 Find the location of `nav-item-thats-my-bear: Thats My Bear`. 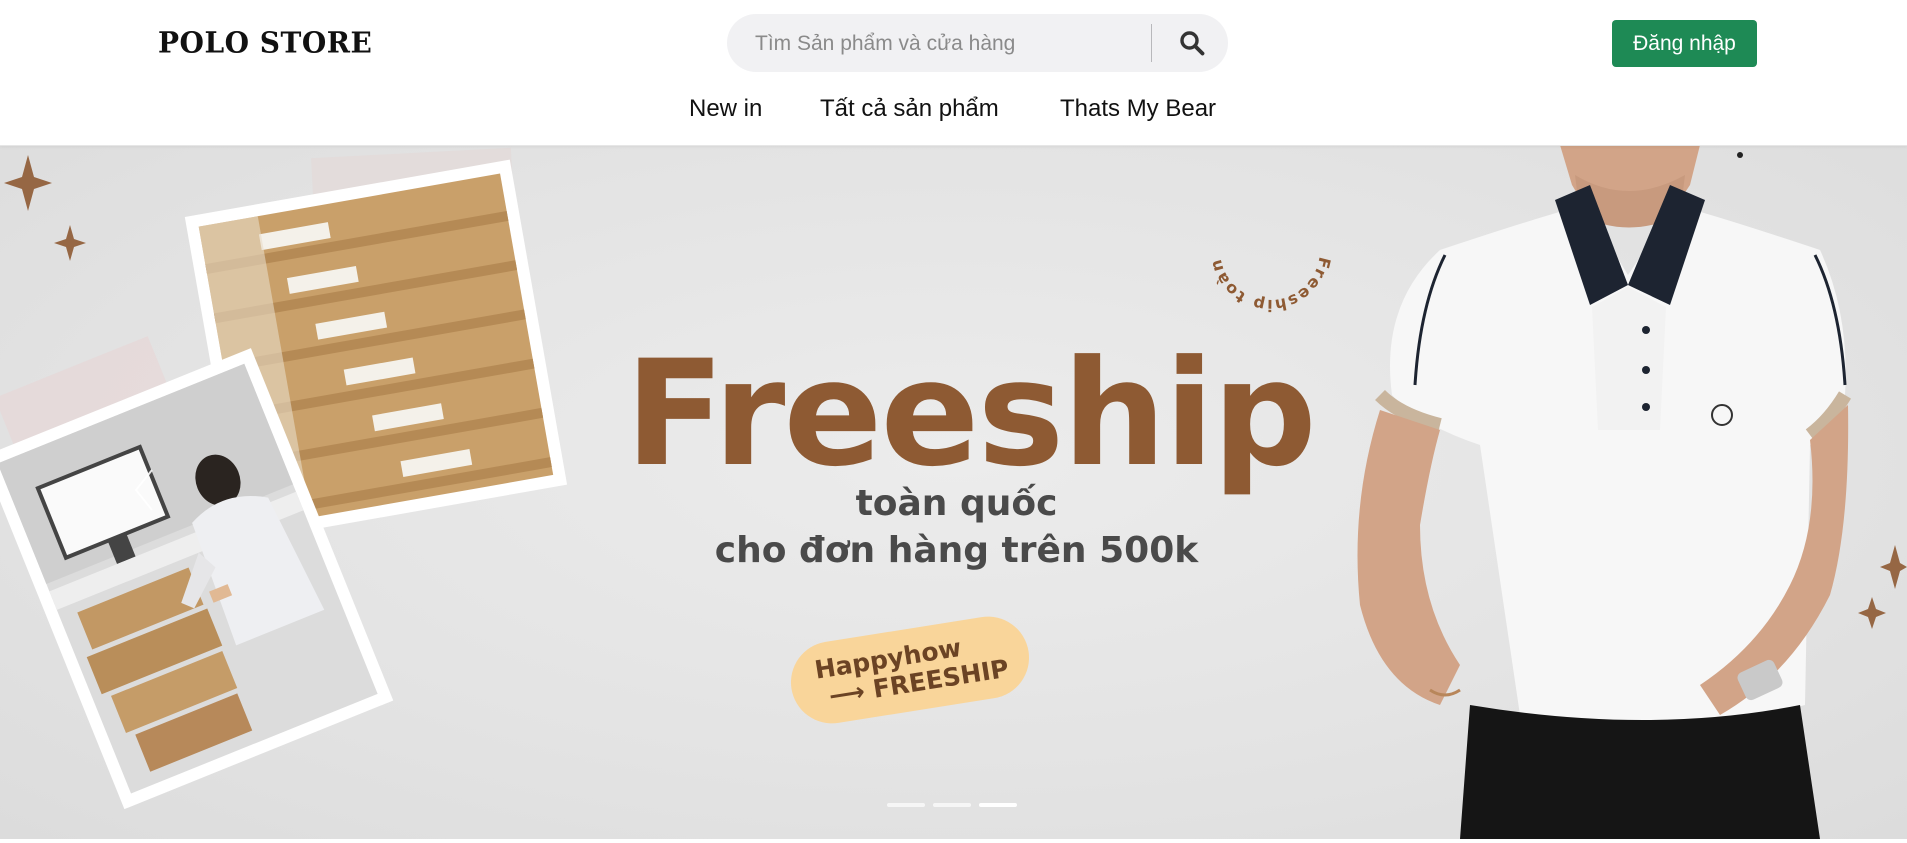

nav-item-thats-my-bear: Thats My Bear is located at coordinates (1138, 109).